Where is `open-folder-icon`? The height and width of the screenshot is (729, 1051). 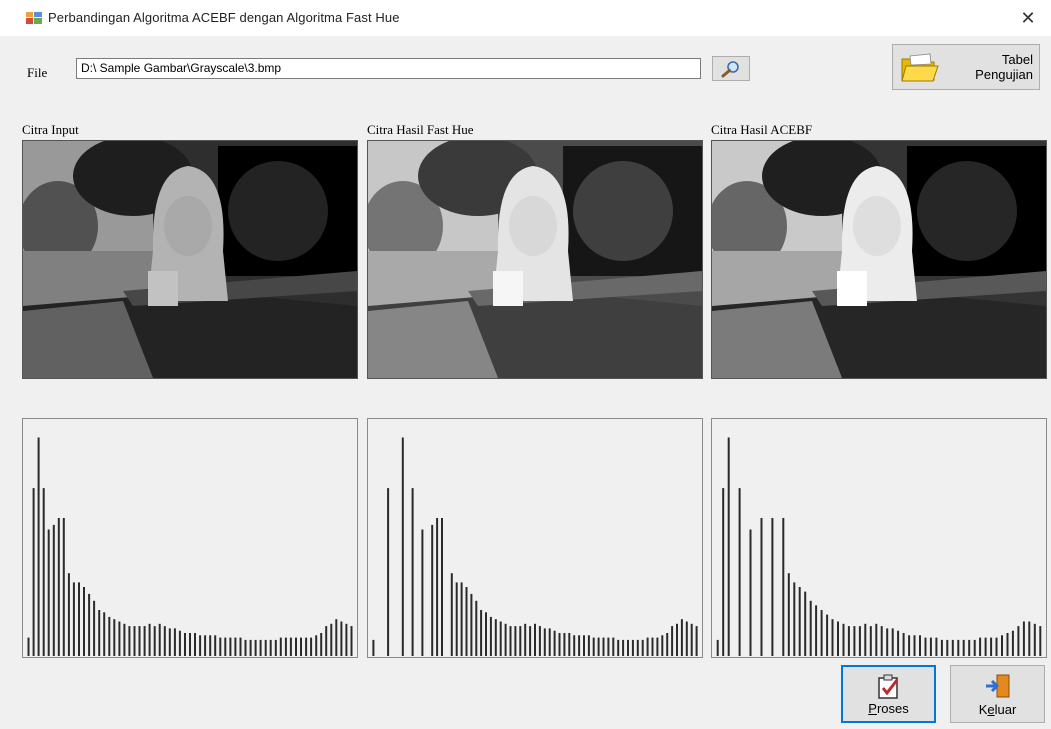 open-folder-icon is located at coordinates (920, 67).